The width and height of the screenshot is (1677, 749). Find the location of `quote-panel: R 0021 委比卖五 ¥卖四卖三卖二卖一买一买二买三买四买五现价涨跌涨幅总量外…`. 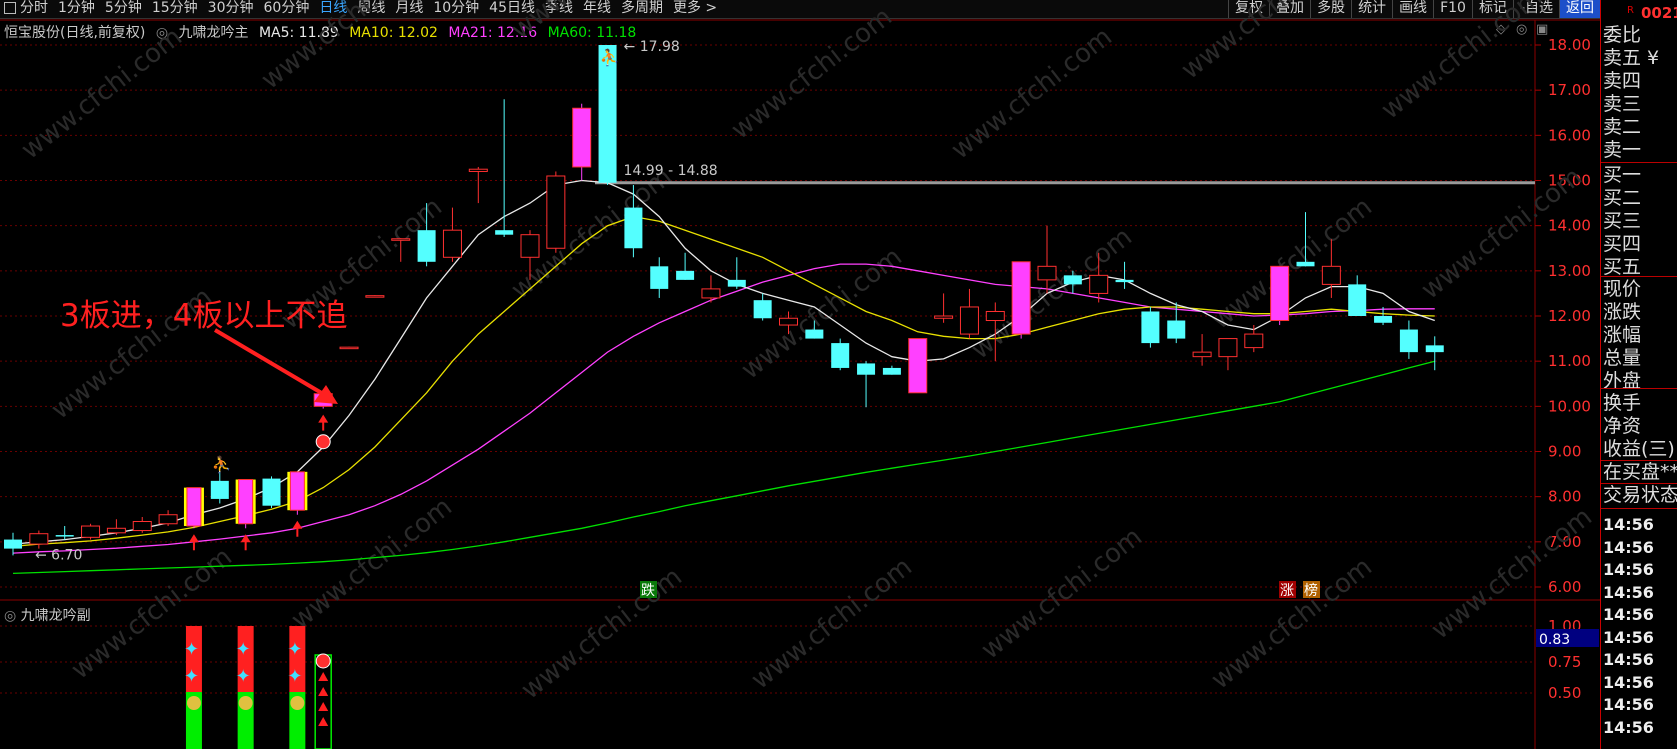

quote-panel: R 0021 委比卖五 ¥卖四卖三卖二卖一买一买二买三买四买五现价涨跌涨幅总量外… is located at coordinates (1638, 374).